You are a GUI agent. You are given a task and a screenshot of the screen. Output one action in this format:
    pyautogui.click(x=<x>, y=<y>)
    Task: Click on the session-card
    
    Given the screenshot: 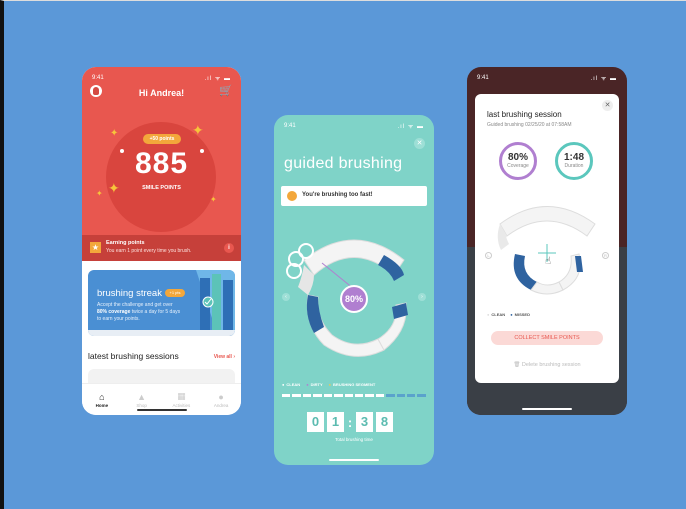 What is the action you would take?
    pyautogui.click(x=161, y=376)
    